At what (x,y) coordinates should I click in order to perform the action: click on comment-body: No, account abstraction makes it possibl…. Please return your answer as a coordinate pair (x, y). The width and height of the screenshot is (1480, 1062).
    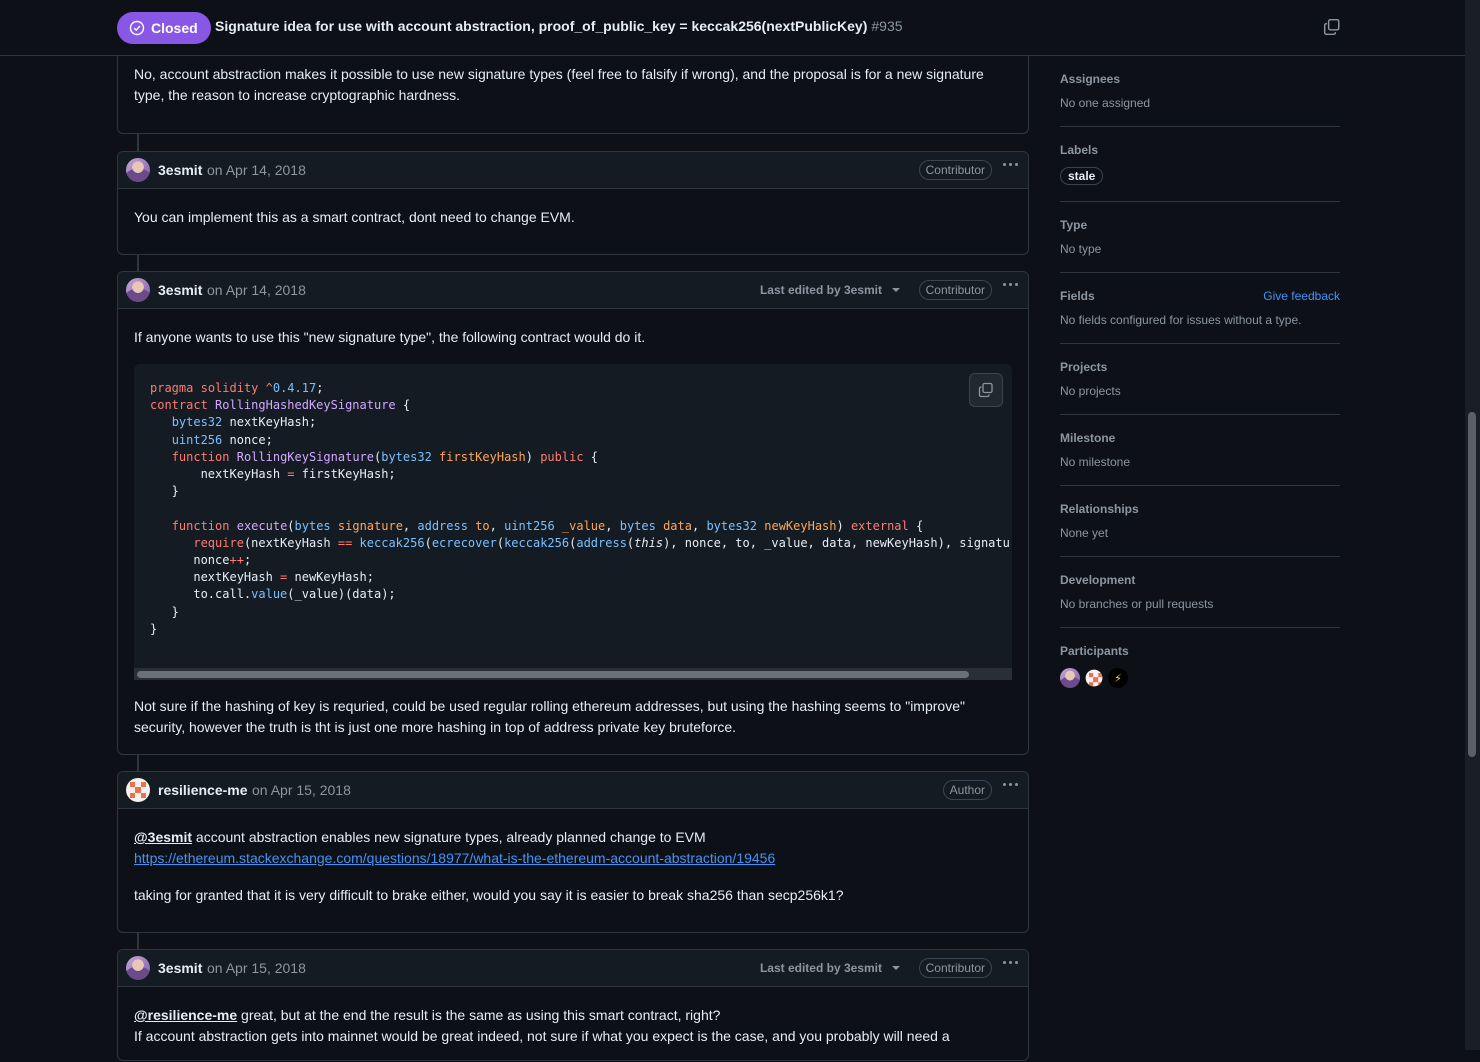
    Looking at the image, I should click on (559, 84).